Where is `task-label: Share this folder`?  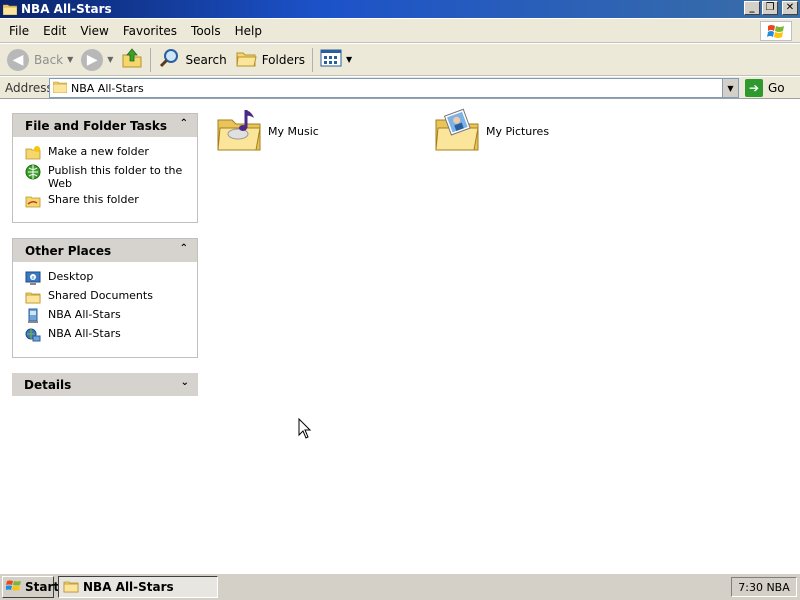 task-label: Share this folder is located at coordinates (93, 199).